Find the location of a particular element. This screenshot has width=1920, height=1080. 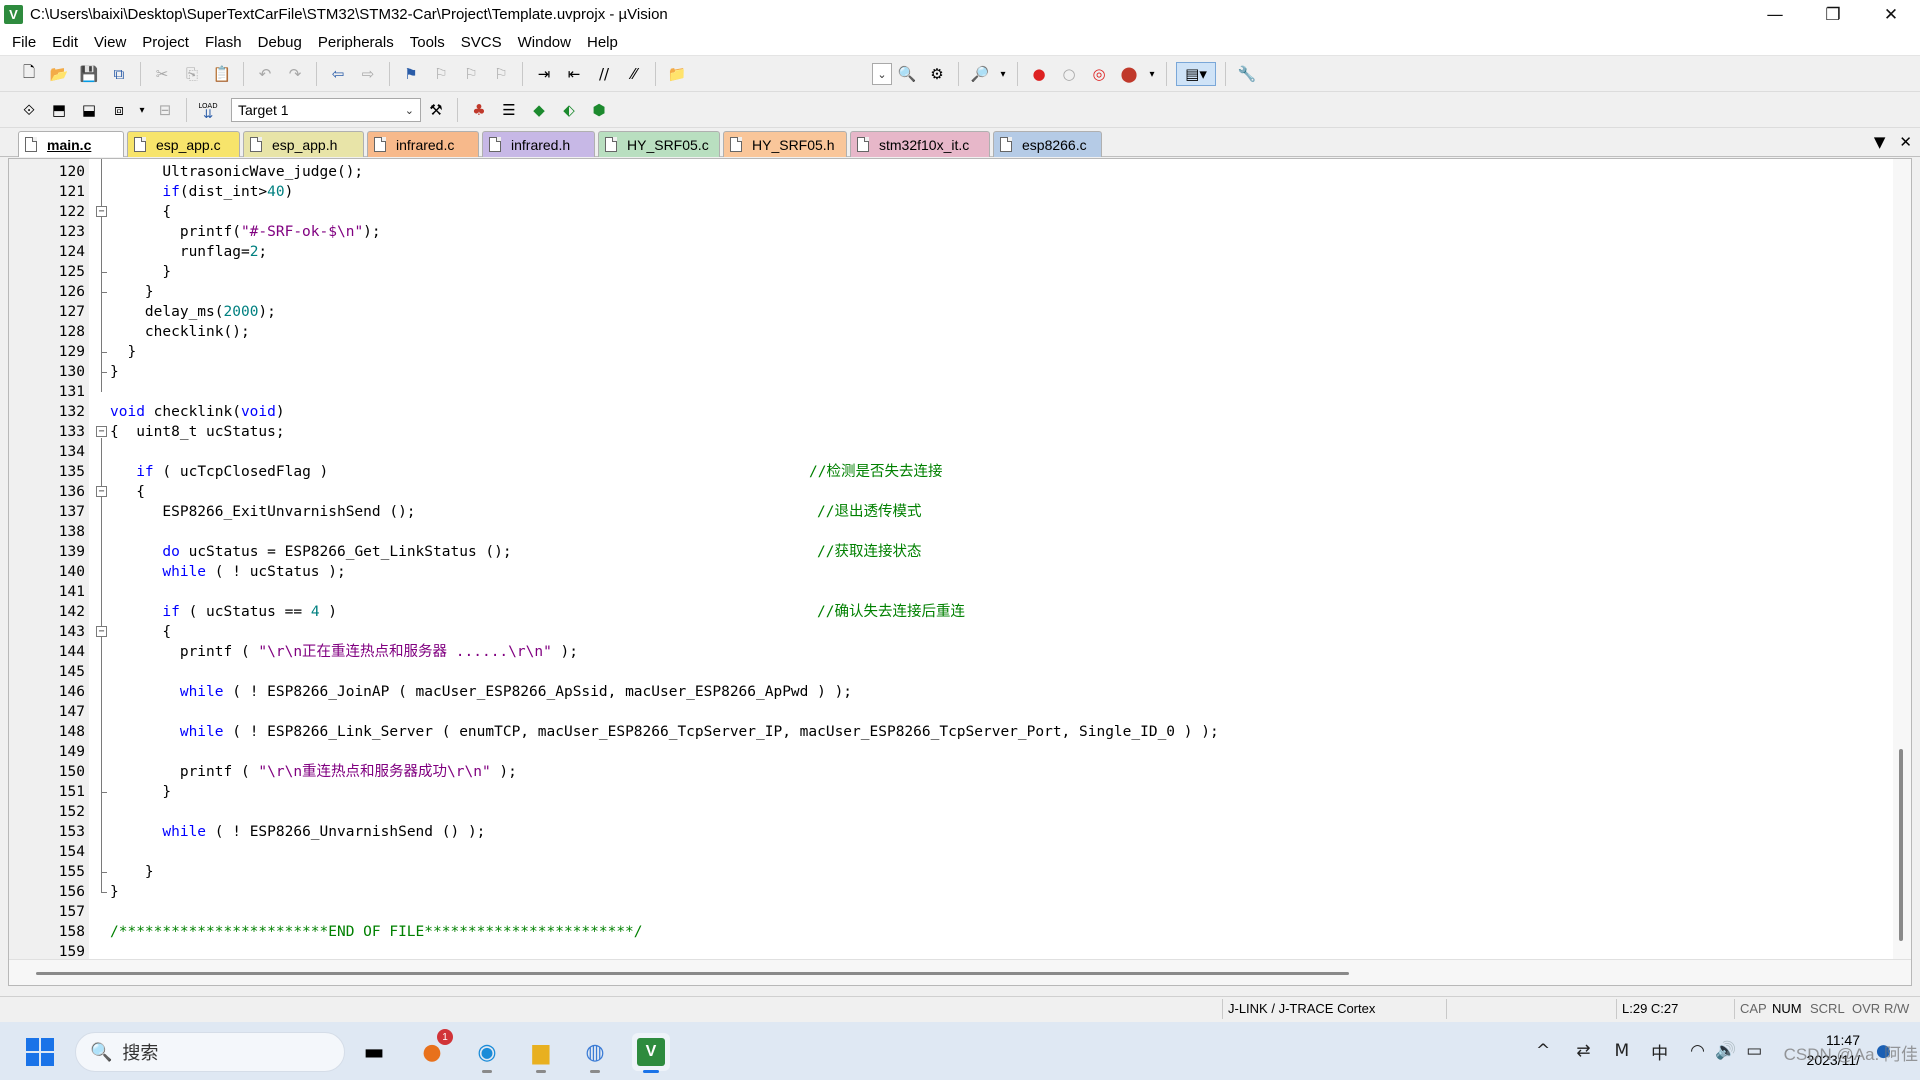

close-button: ✕ is located at coordinates (1891, 14).